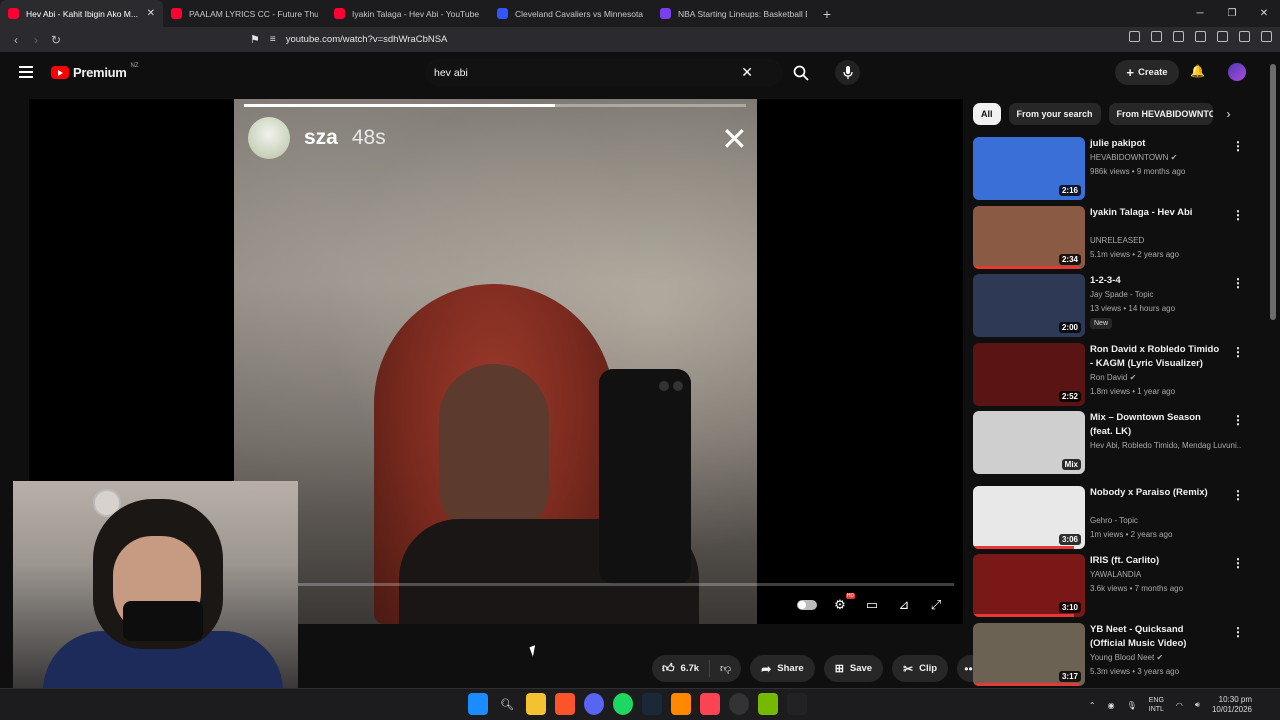 The height and width of the screenshot is (720, 1280). I want to click on clip-button: ✂ Clip, so click(920, 668).